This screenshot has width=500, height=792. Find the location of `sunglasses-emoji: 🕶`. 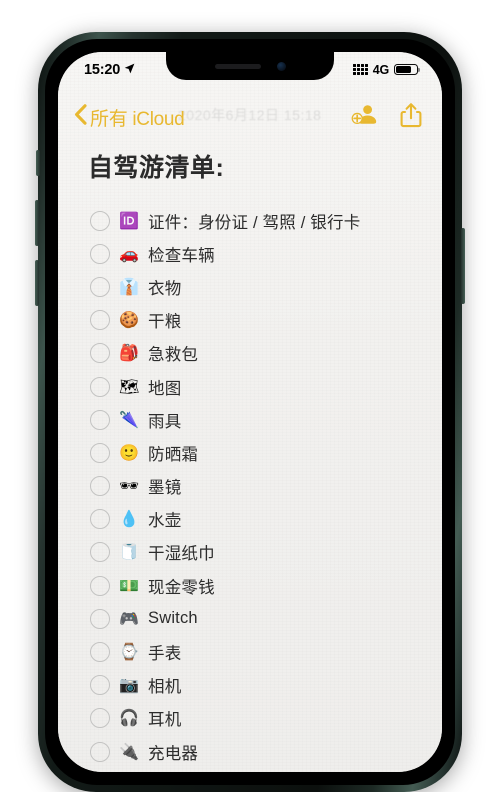

sunglasses-emoji: 🕶 is located at coordinates (129, 486).